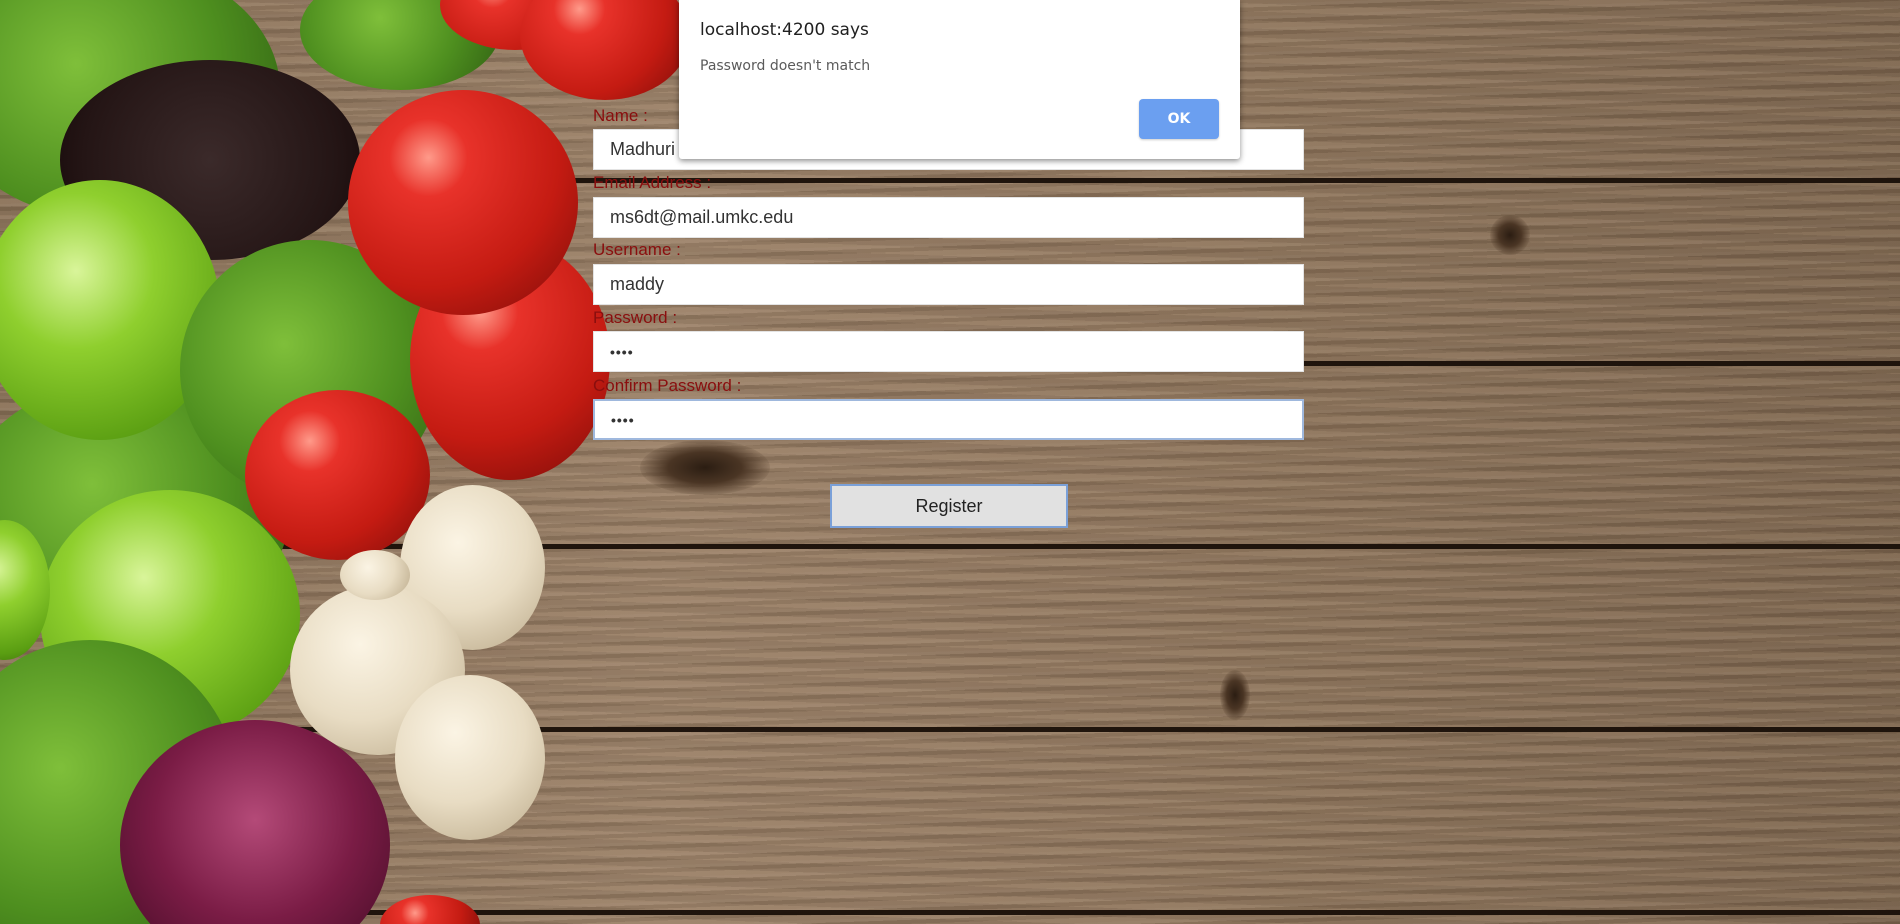 The width and height of the screenshot is (1900, 924). What do you see at coordinates (785, 66) in the screenshot?
I see `alert-message: Password doesn't match` at bounding box center [785, 66].